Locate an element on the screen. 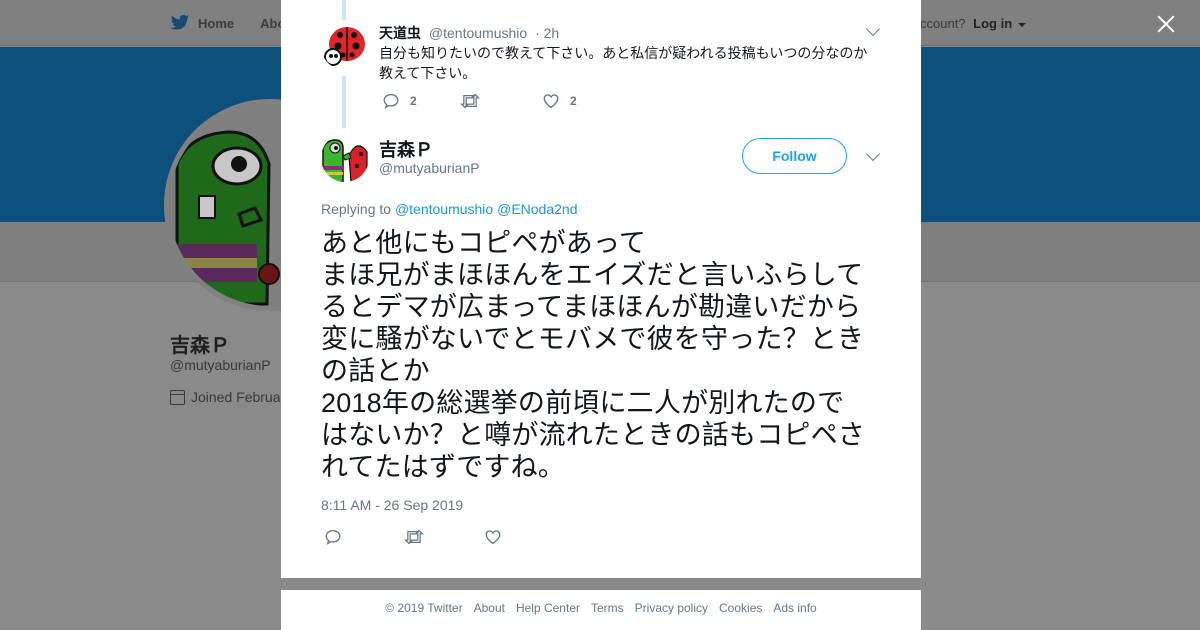  background-nav: Home Abo is located at coordinates (227, 23).